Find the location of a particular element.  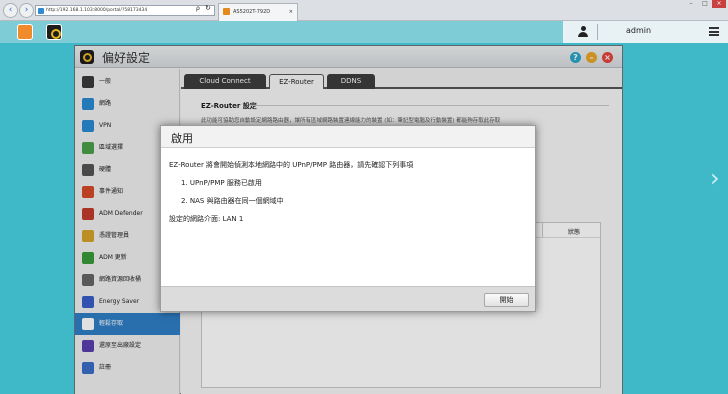

rss-app-icon is located at coordinates (25, 32).